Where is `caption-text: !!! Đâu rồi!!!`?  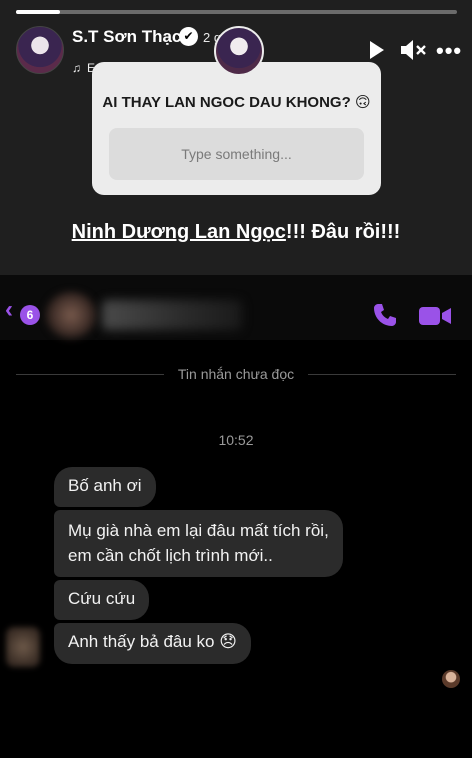
caption-text: !!! Đâu rồi!!! is located at coordinates (343, 232).